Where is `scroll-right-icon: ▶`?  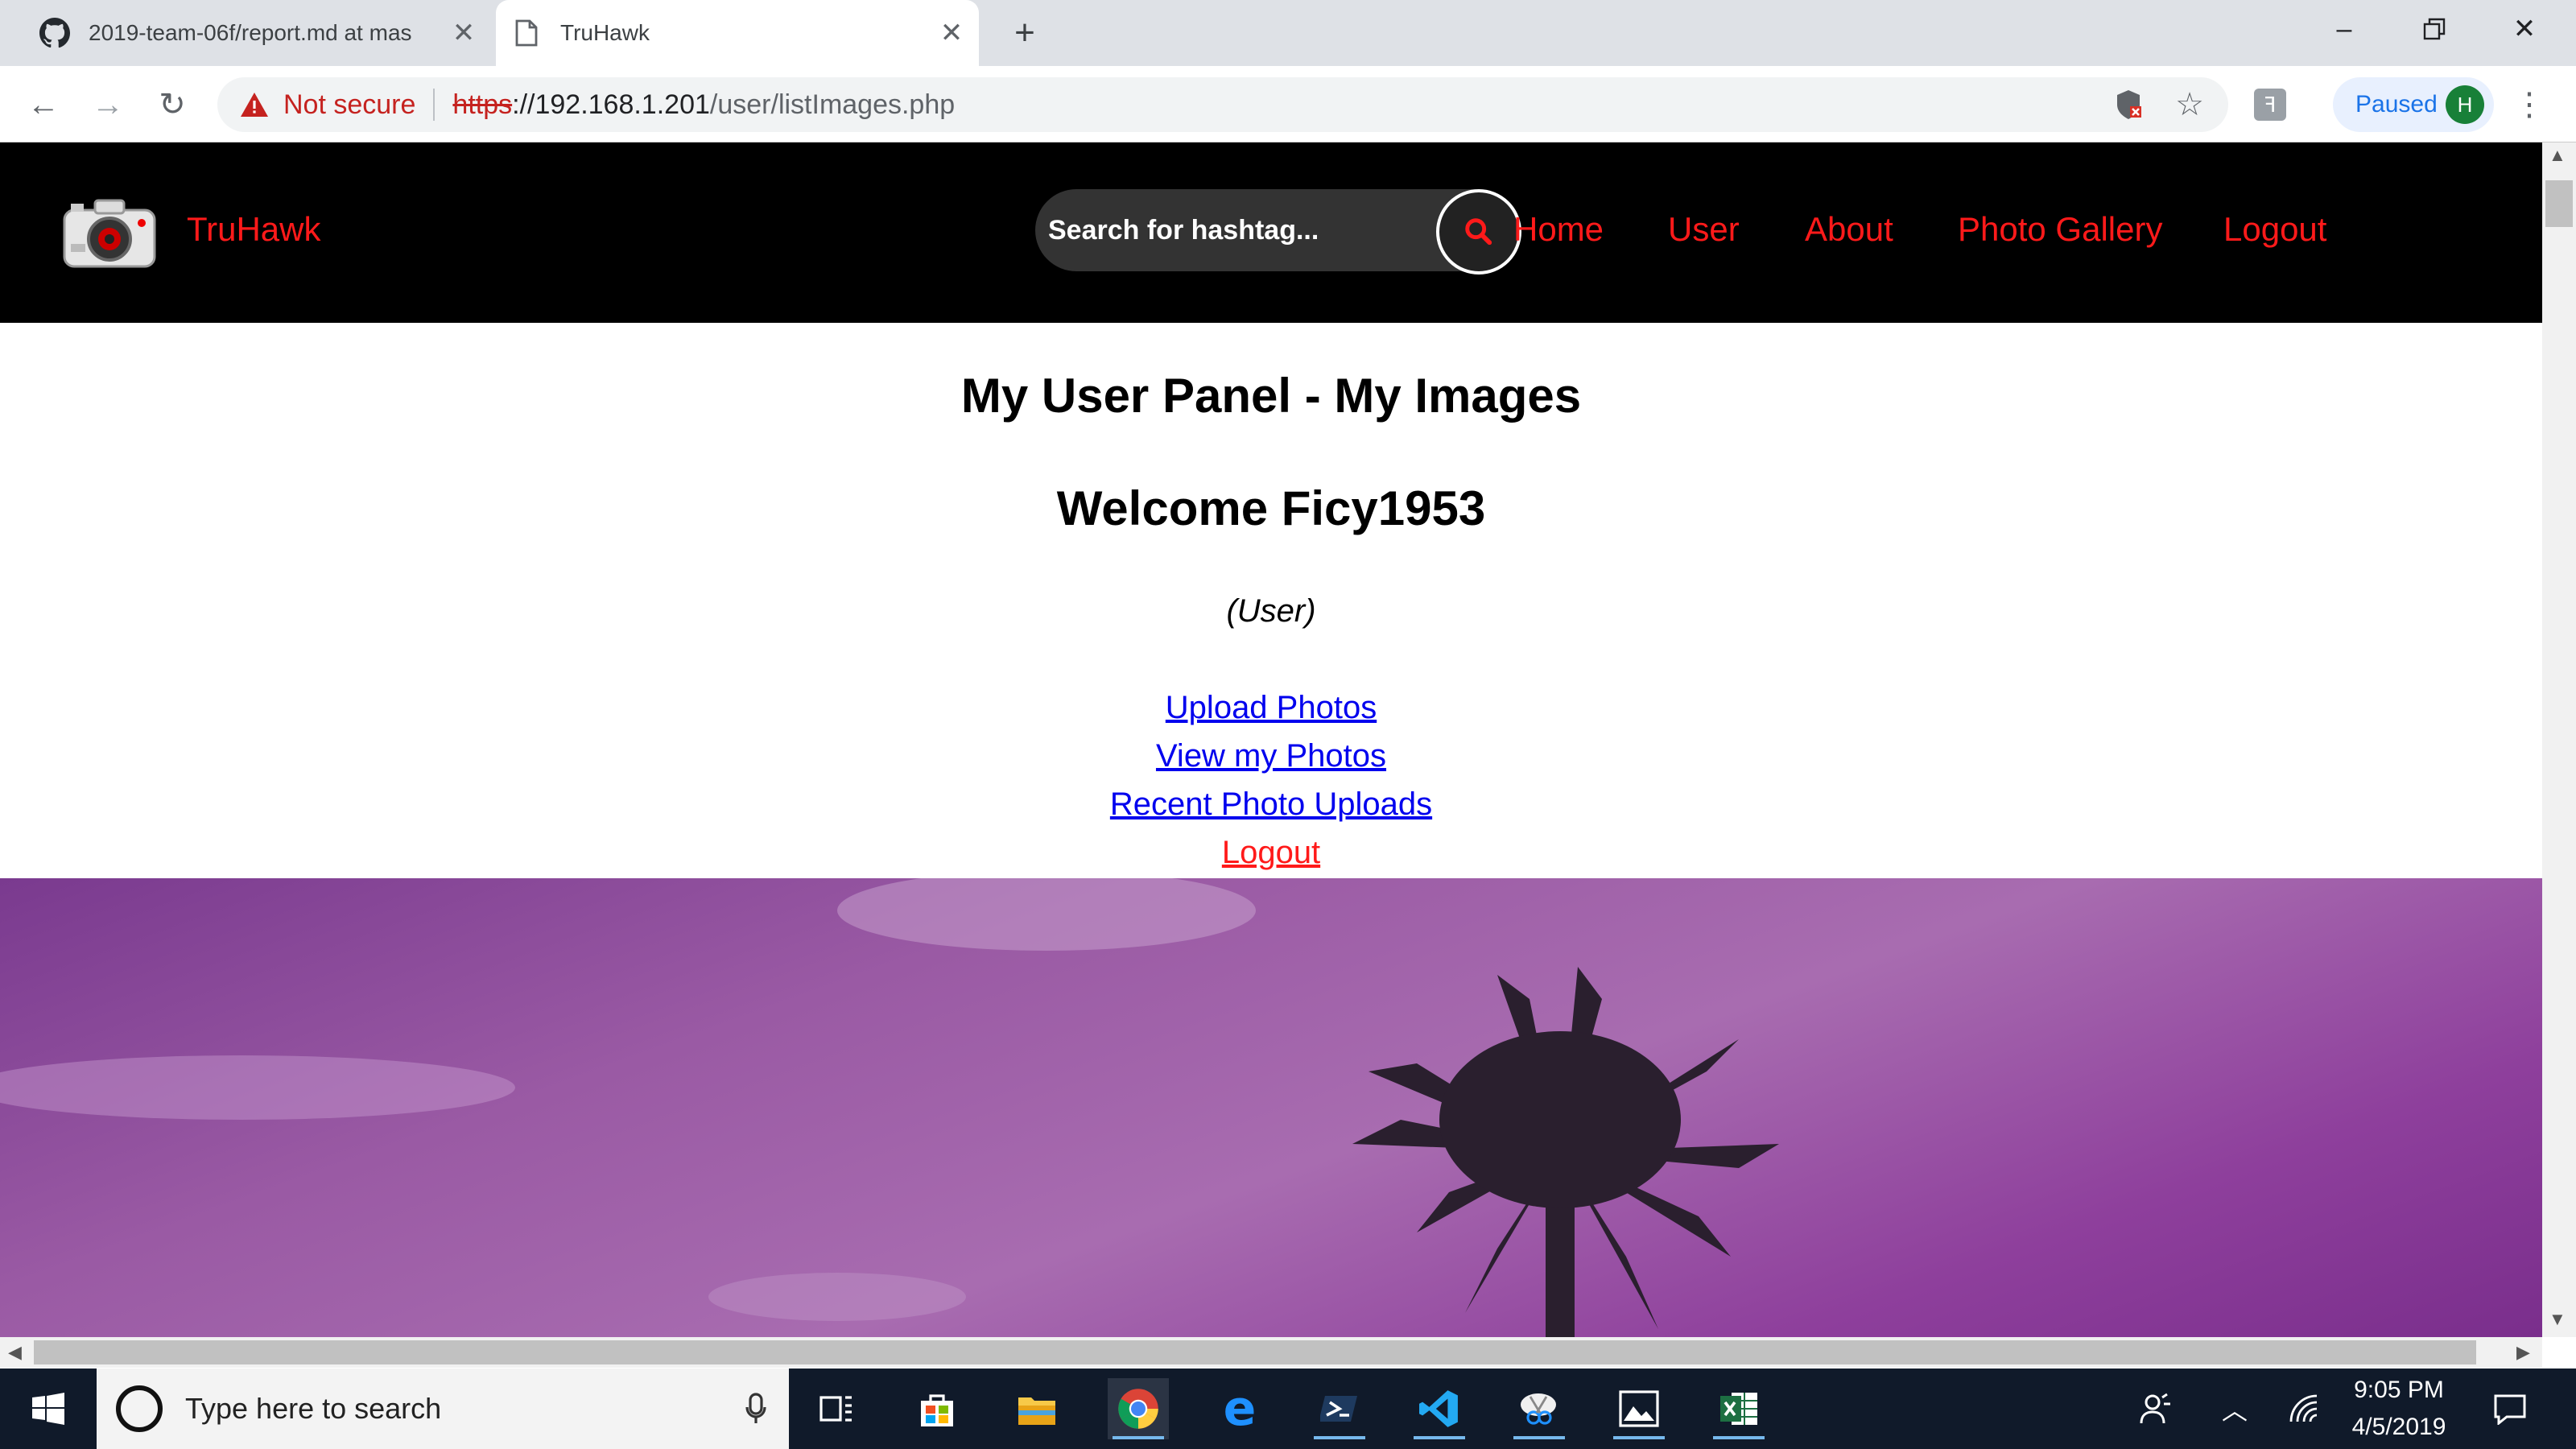 scroll-right-icon: ▶ is located at coordinates (2523, 1352).